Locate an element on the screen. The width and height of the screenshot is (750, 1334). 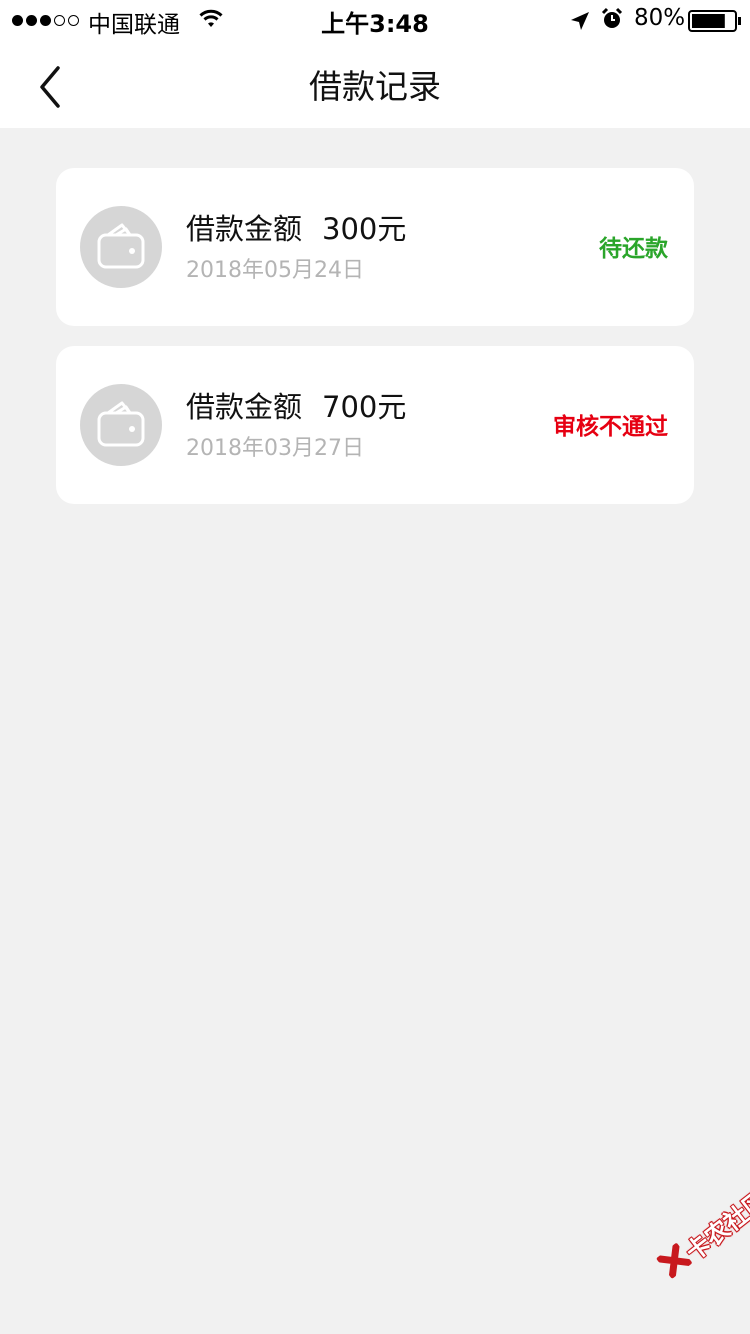
status-label: 审核不通过 is located at coordinates (610, 427).